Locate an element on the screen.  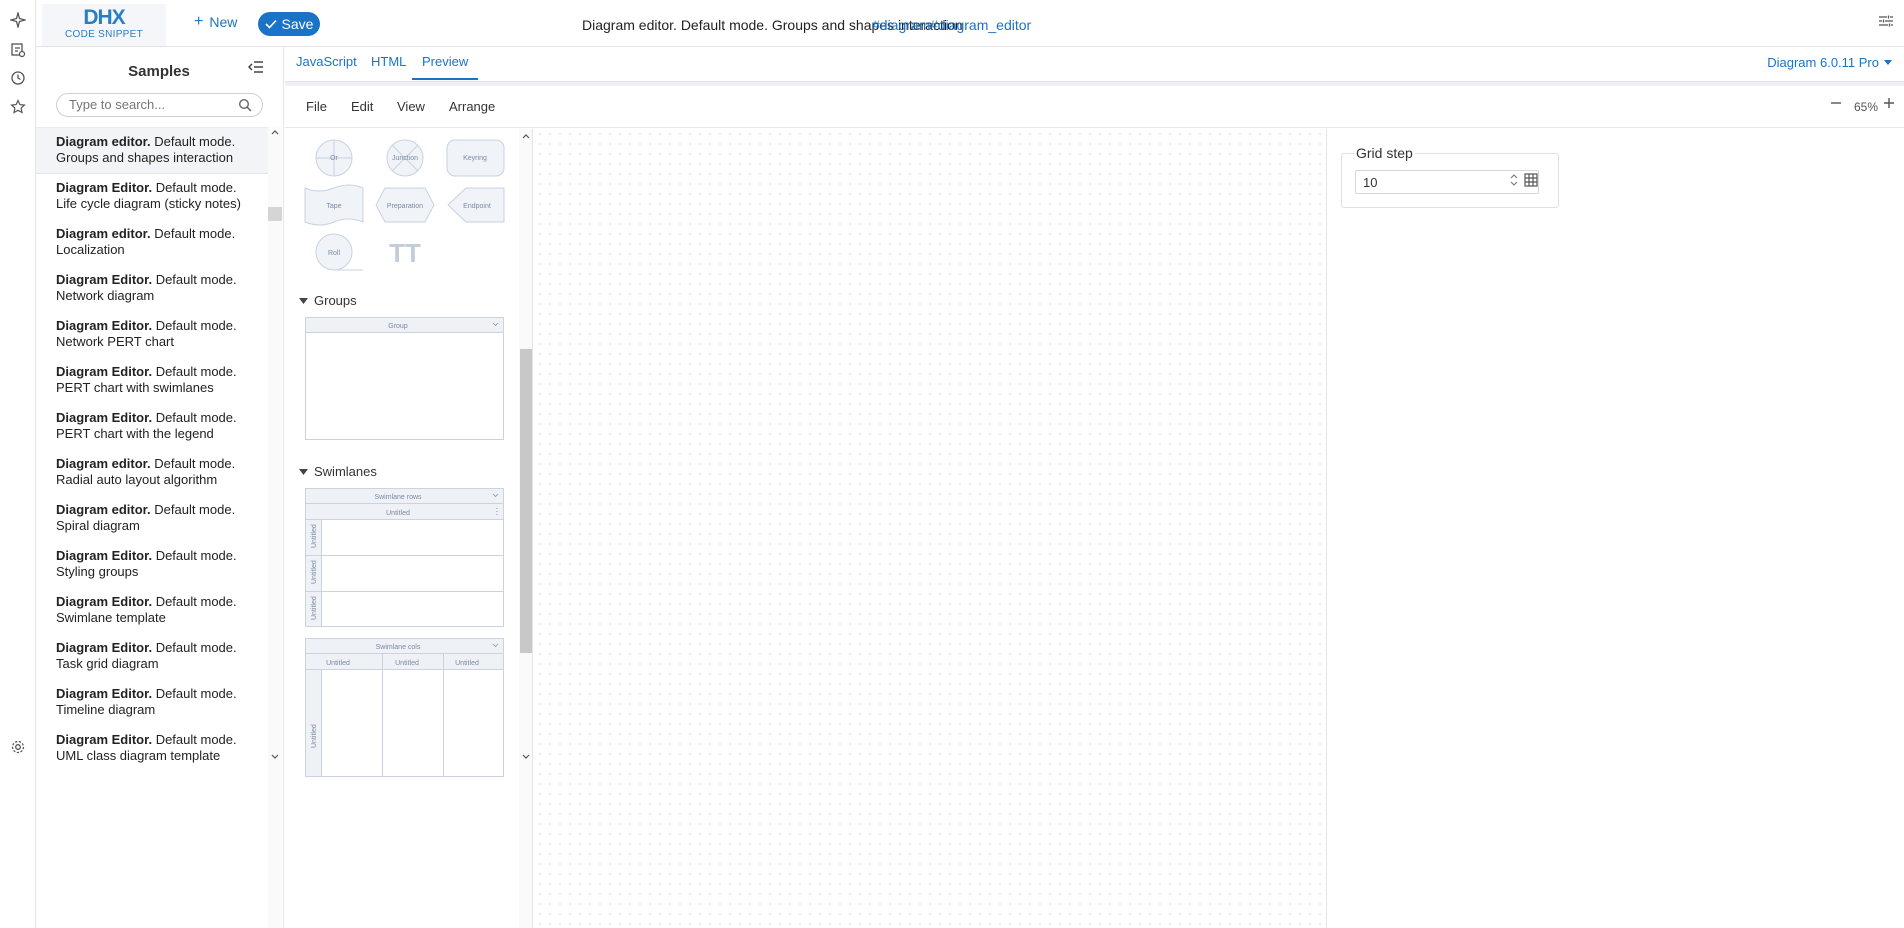
col-label-3: Untitled is located at coordinates (467, 663).